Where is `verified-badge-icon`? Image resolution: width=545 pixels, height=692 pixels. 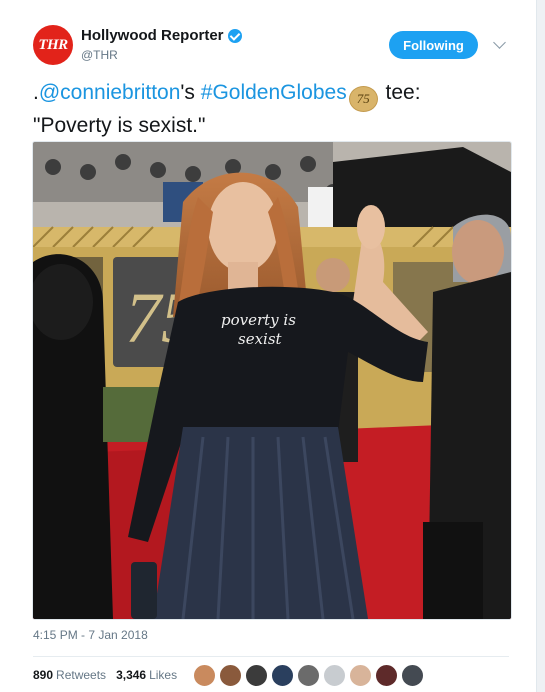 verified-badge-icon is located at coordinates (234, 35).